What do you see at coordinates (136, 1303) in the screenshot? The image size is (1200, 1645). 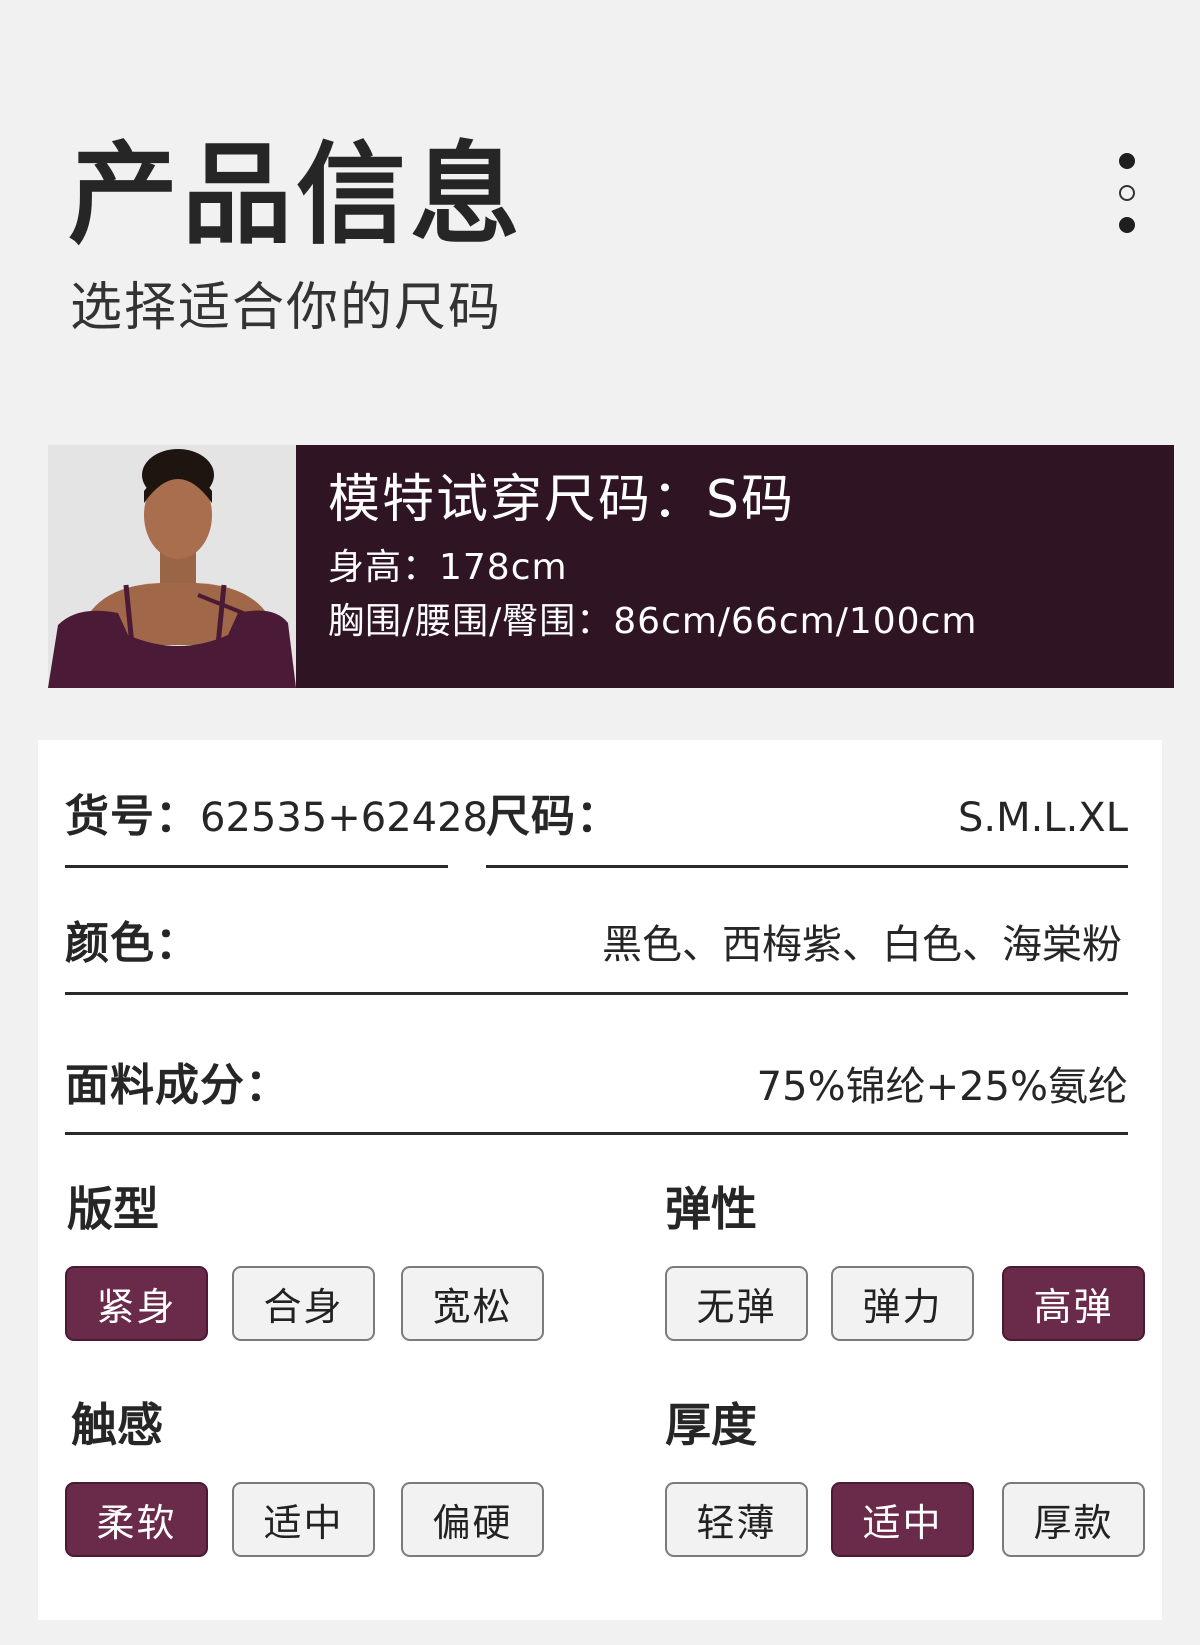 I see `fit-option-tight: 紧身` at bounding box center [136, 1303].